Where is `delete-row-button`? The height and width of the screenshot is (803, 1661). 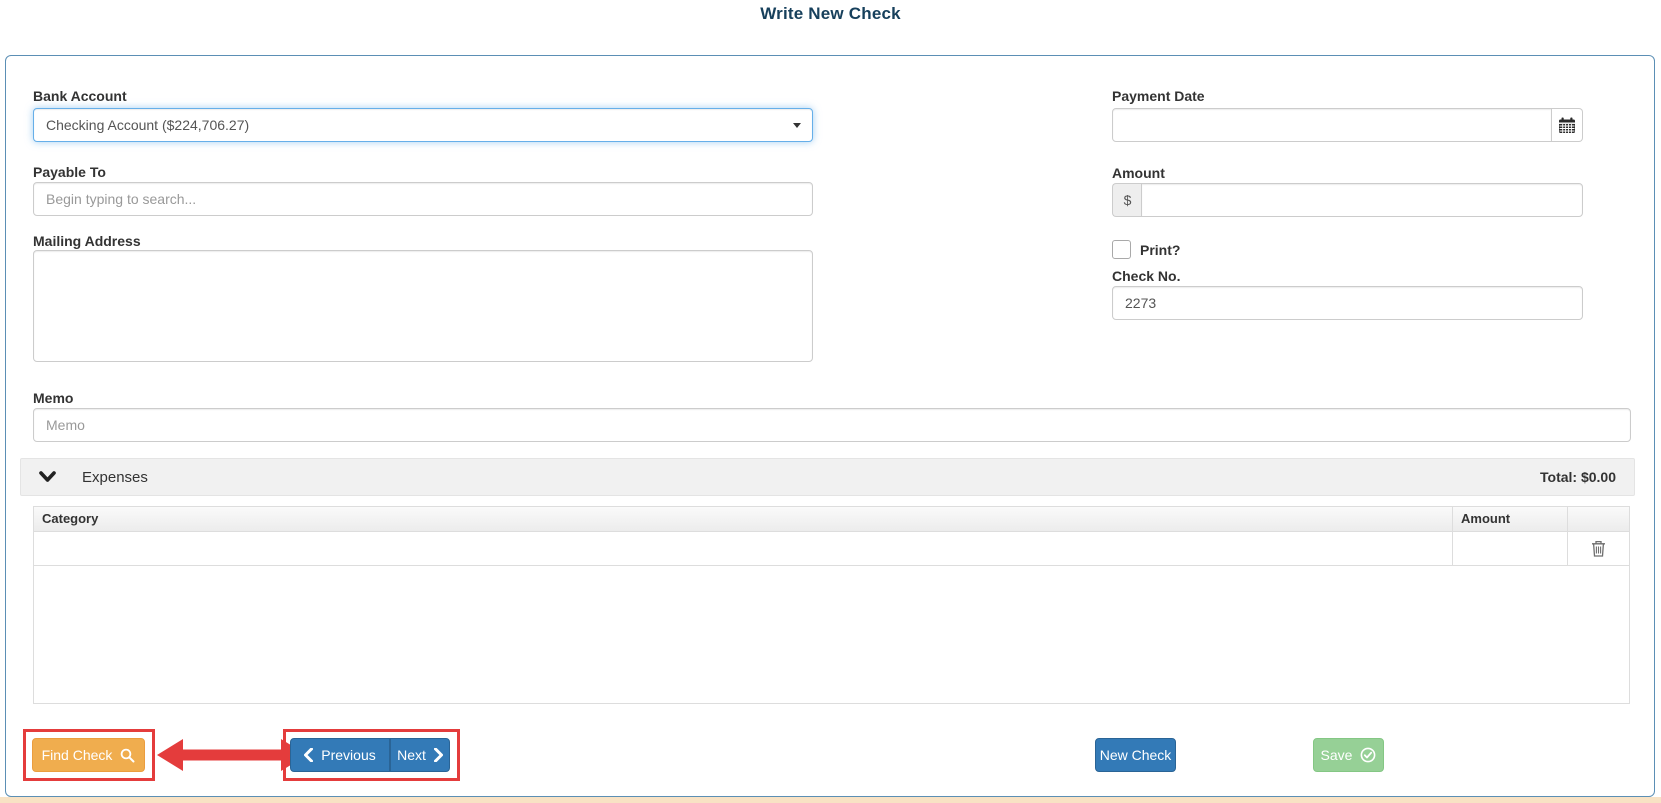 delete-row-button is located at coordinates (1598, 548).